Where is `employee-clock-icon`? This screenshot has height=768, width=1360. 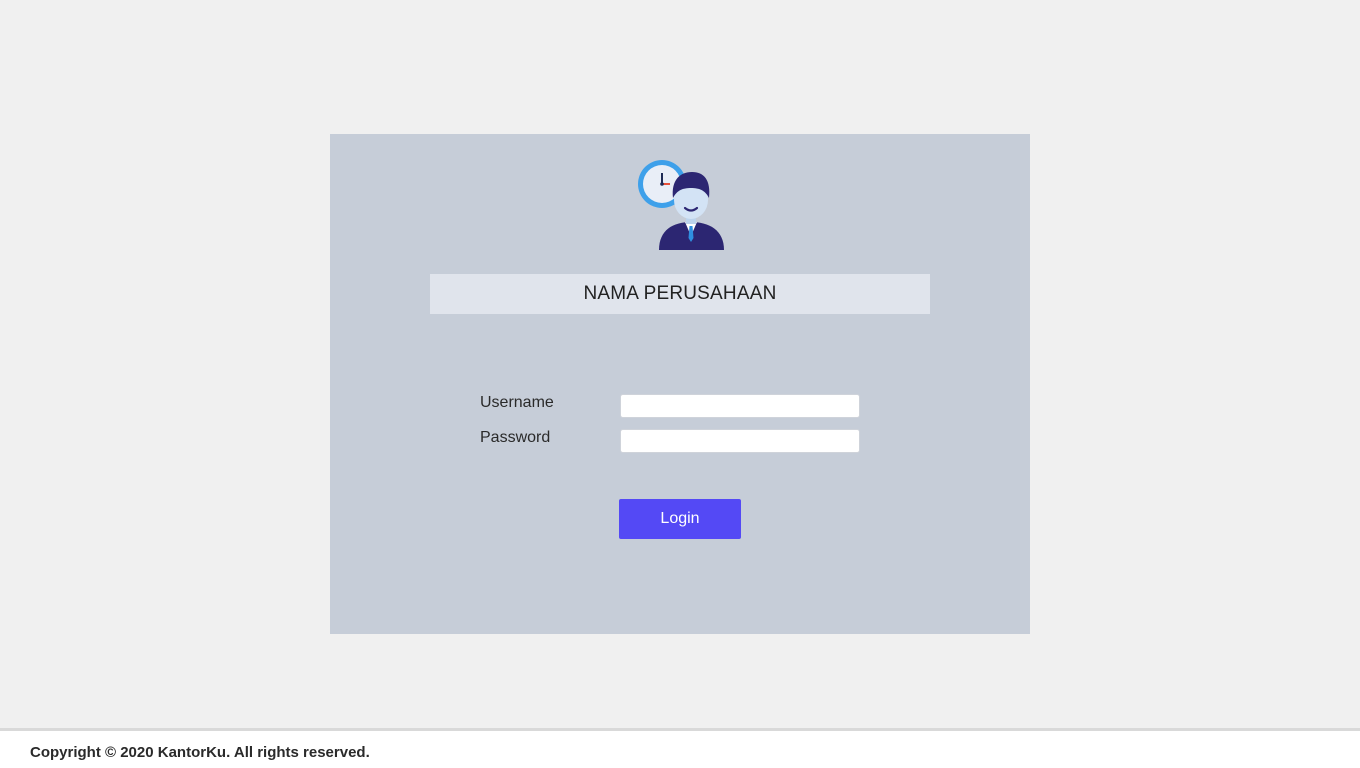 employee-clock-icon is located at coordinates (681, 205).